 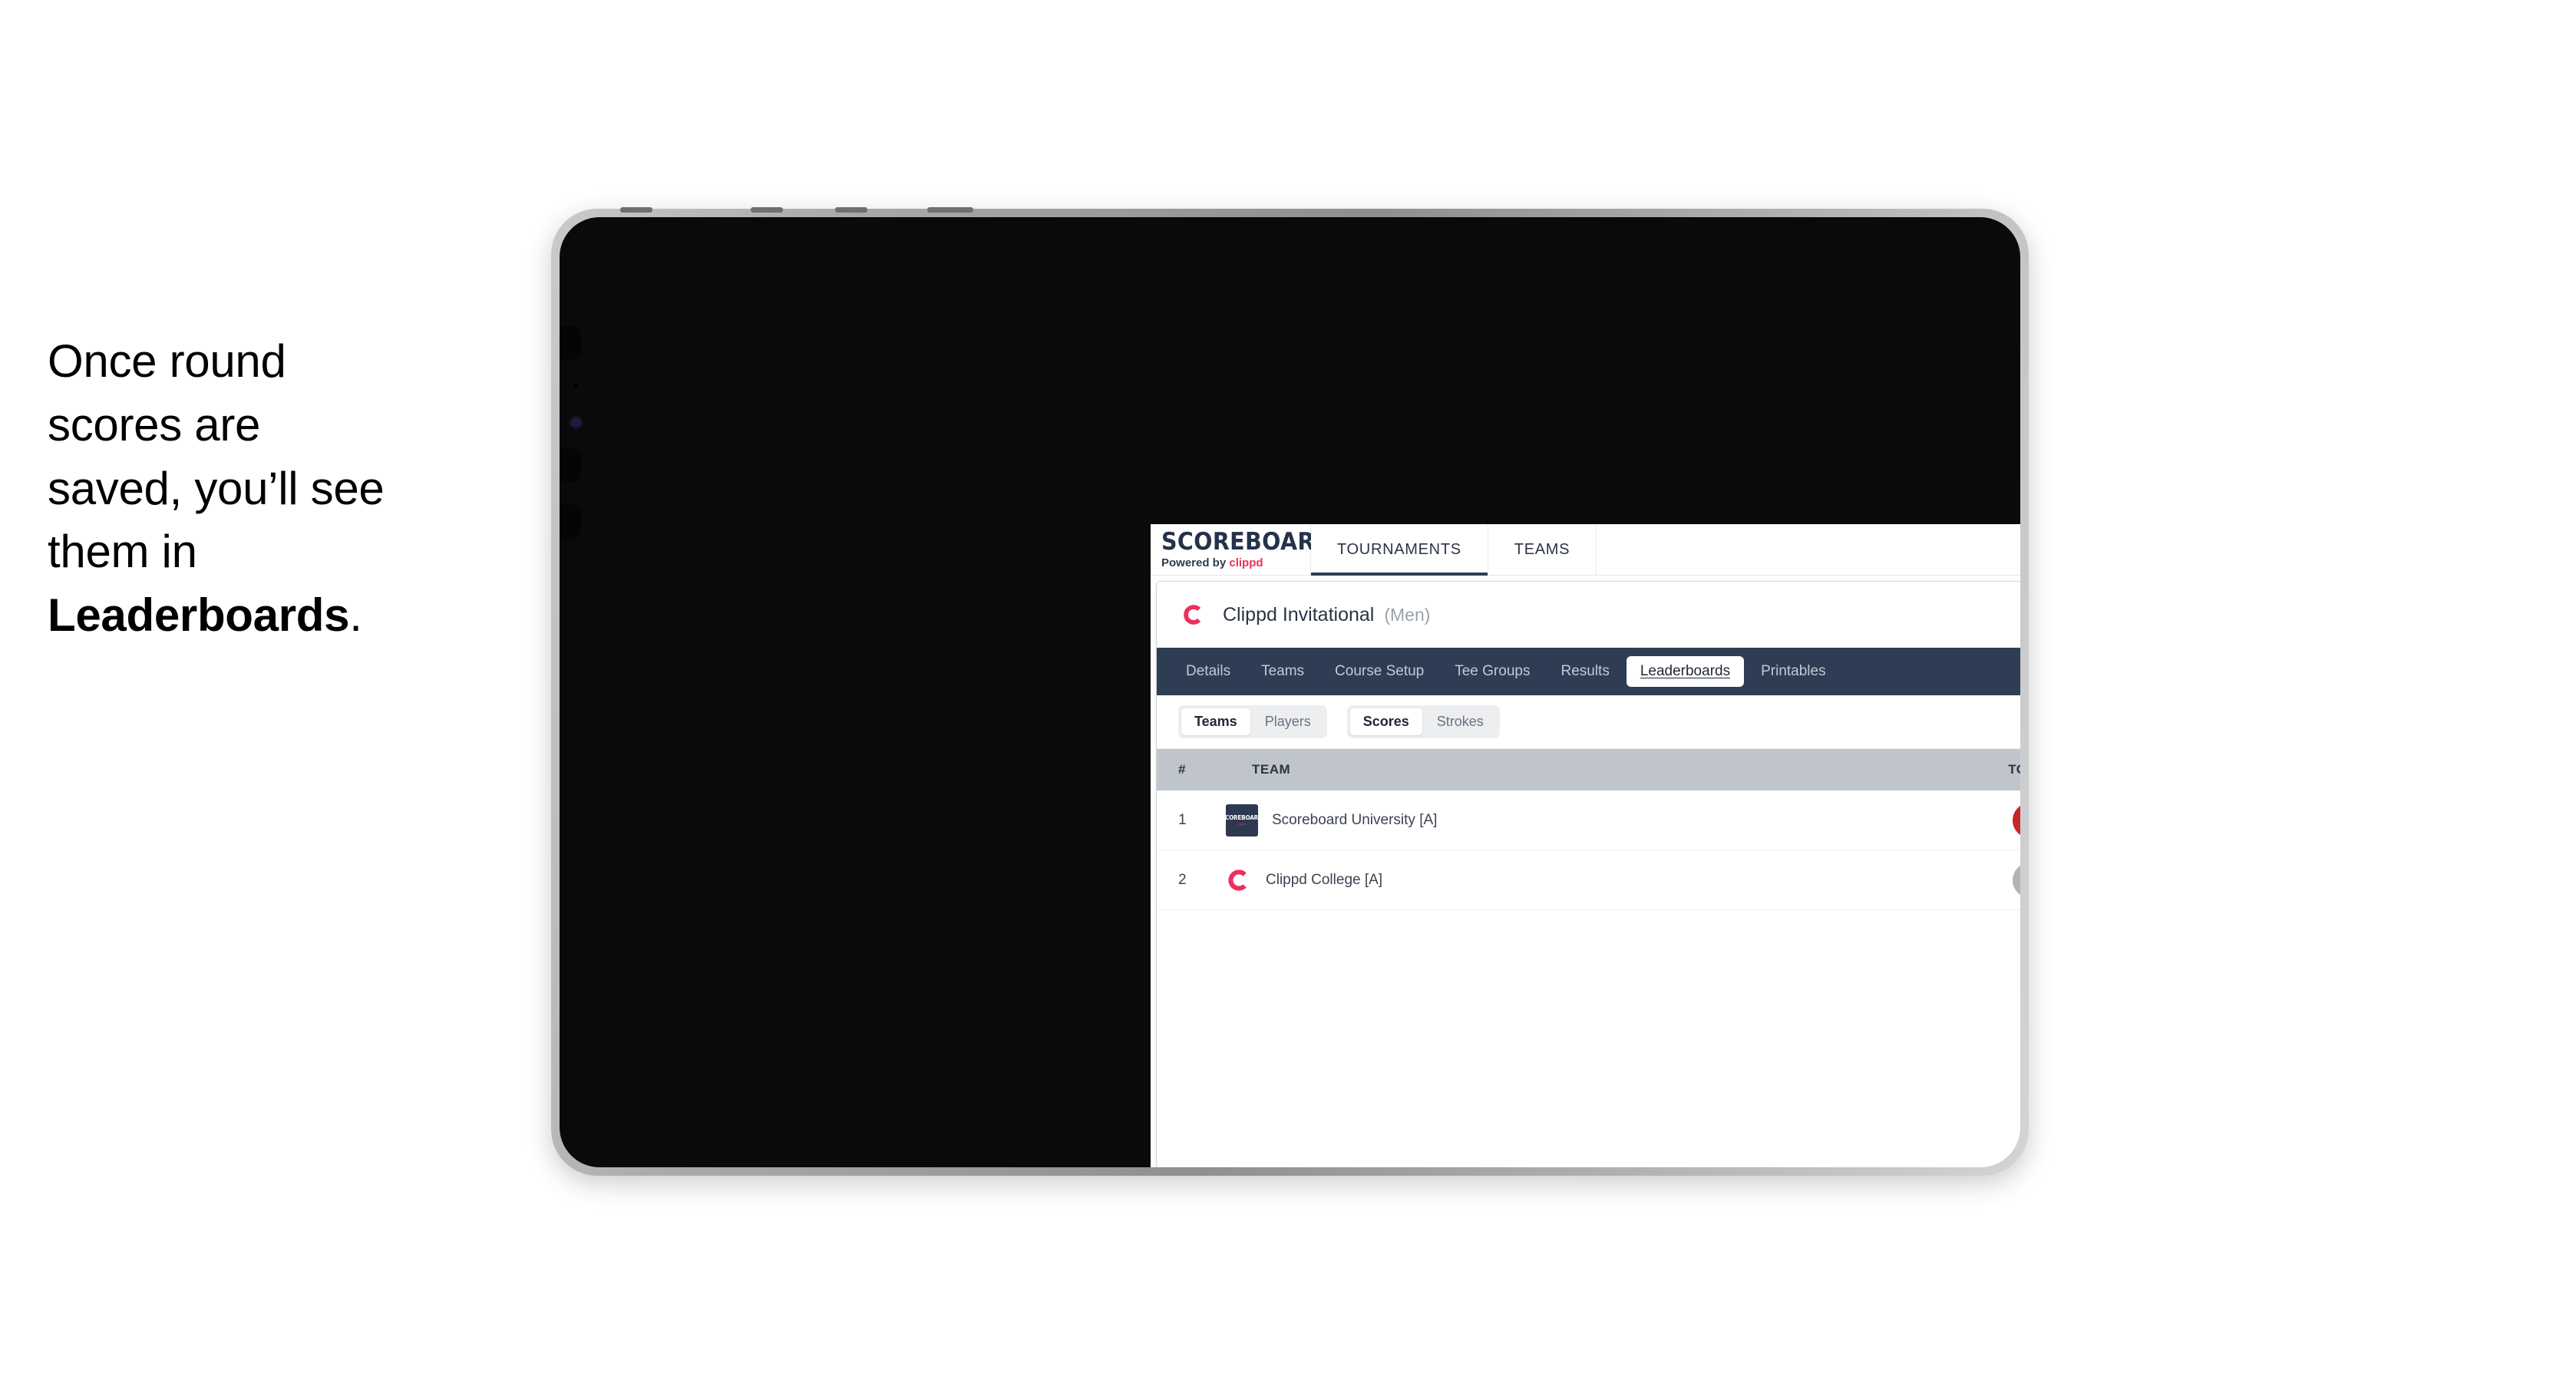 I want to click on status-badge: +3, so click(x=2016, y=880).